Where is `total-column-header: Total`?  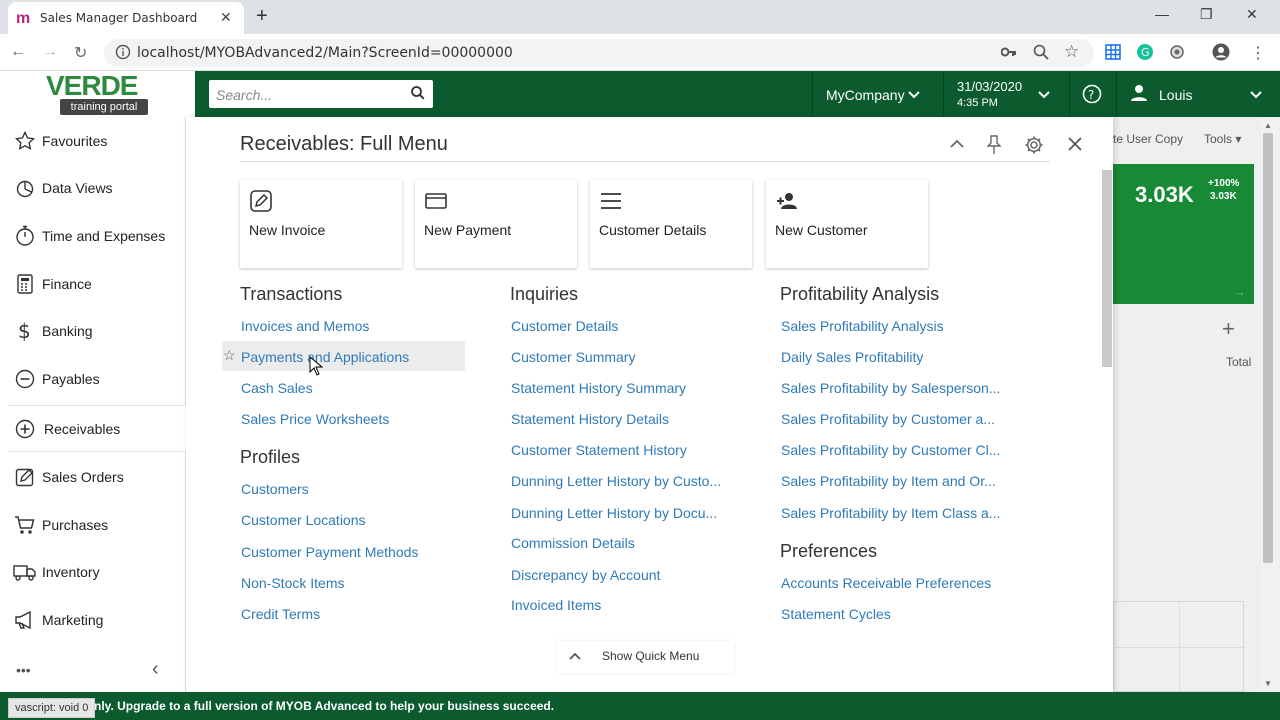 total-column-header: Total is located at coordinates (1239, 362).